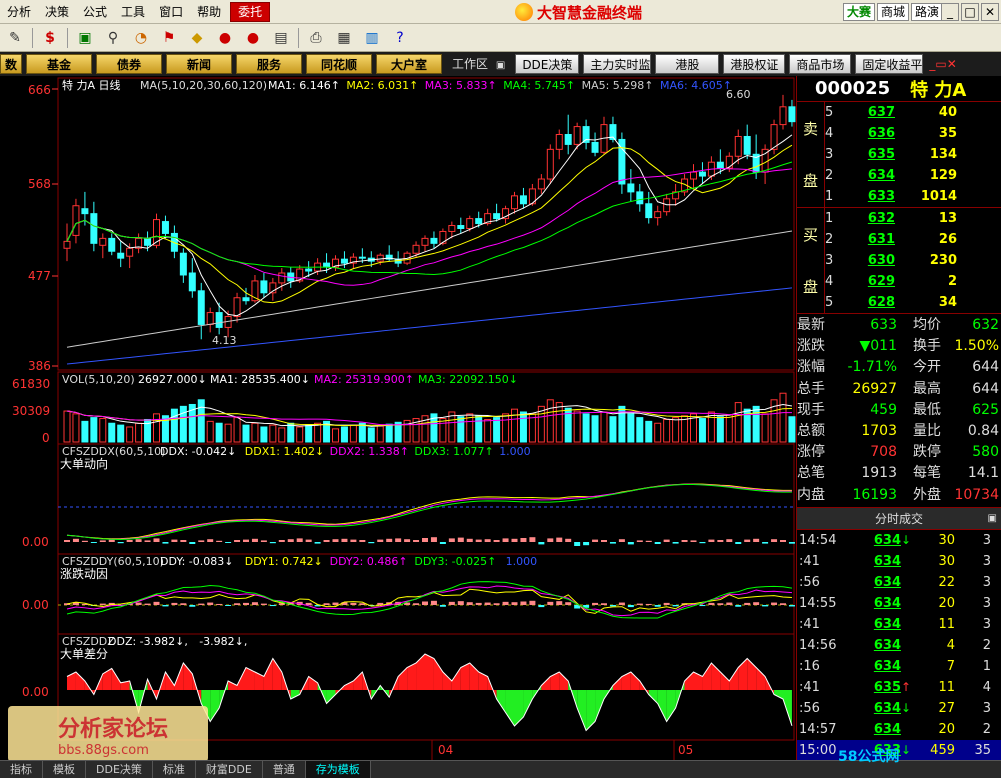 Image resolution: width=1001 pixels, height=778 pixels. I want to click on menu-window: 窗口, so click(171, 12).